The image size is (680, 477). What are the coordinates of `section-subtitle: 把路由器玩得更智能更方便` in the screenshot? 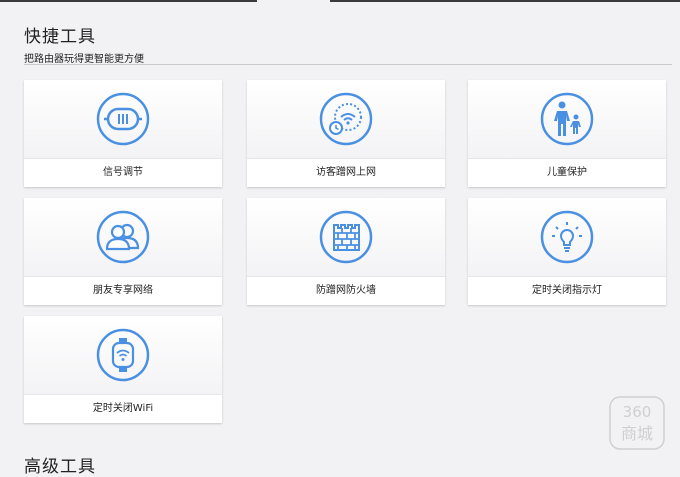 It's located at (84, 59).